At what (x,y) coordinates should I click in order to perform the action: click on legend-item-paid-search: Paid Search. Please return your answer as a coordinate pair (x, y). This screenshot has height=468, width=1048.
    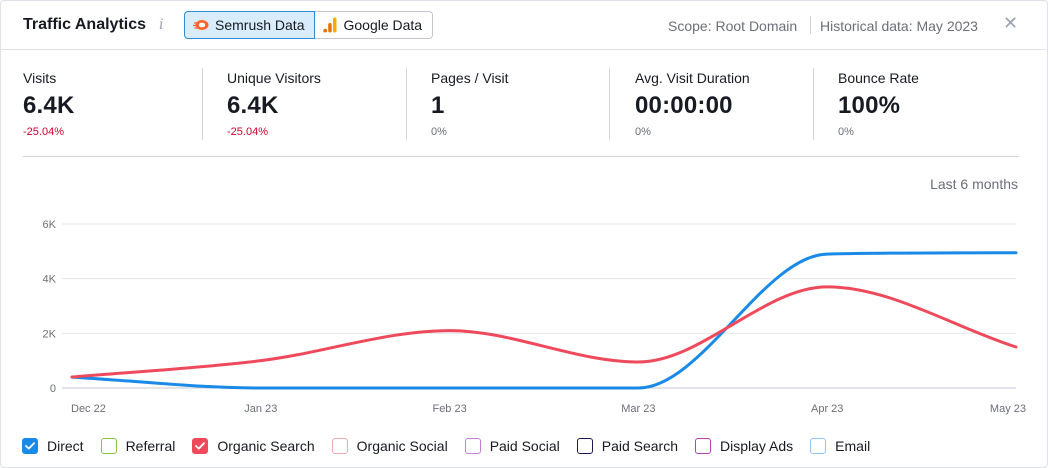
    Looking at the image, I should click on (627, 446).